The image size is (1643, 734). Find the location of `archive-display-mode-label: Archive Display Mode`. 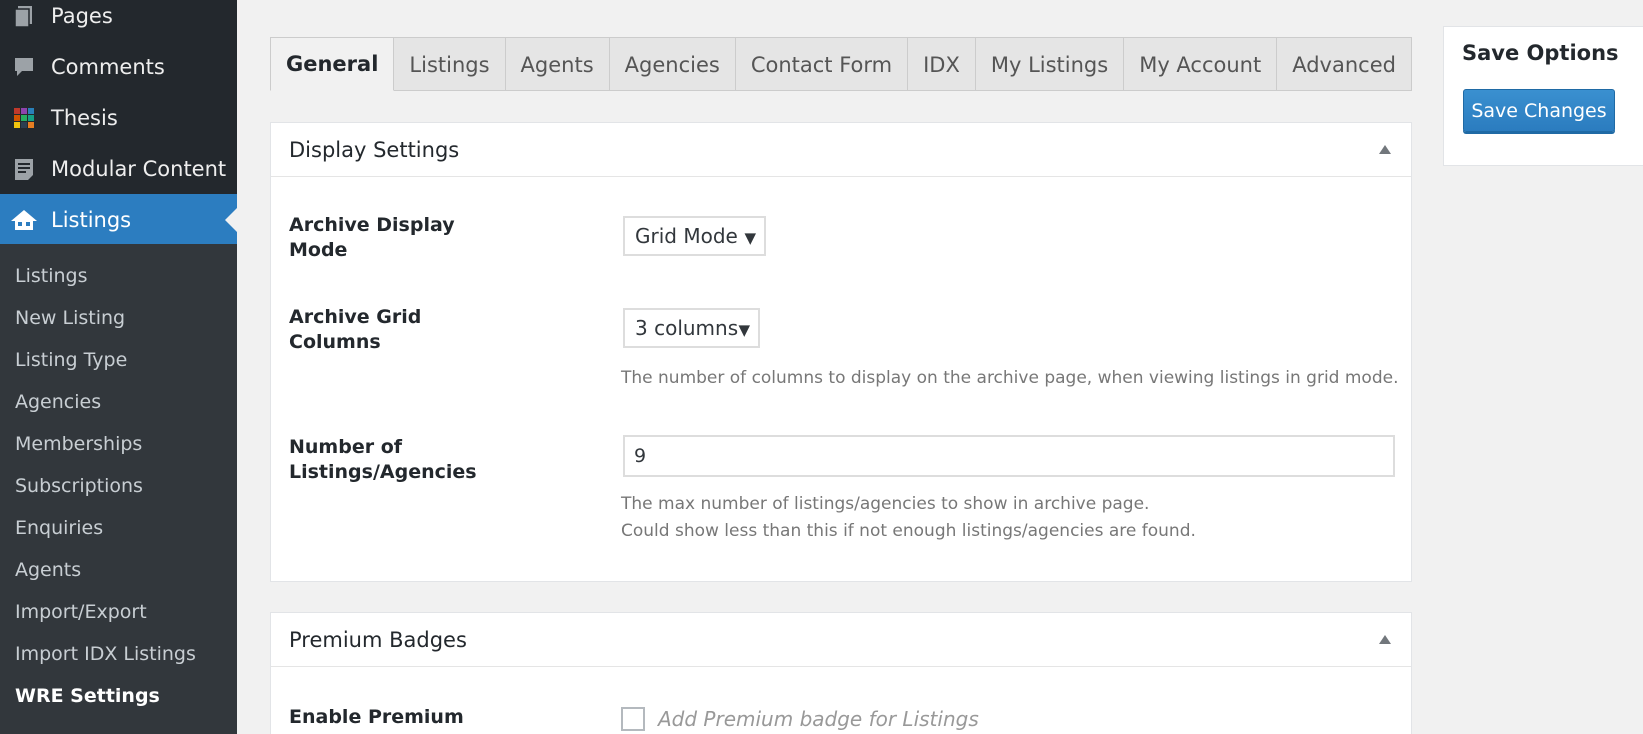

archive-display-mode-label: Archive Display Mode is located at coordinates (372, 237).